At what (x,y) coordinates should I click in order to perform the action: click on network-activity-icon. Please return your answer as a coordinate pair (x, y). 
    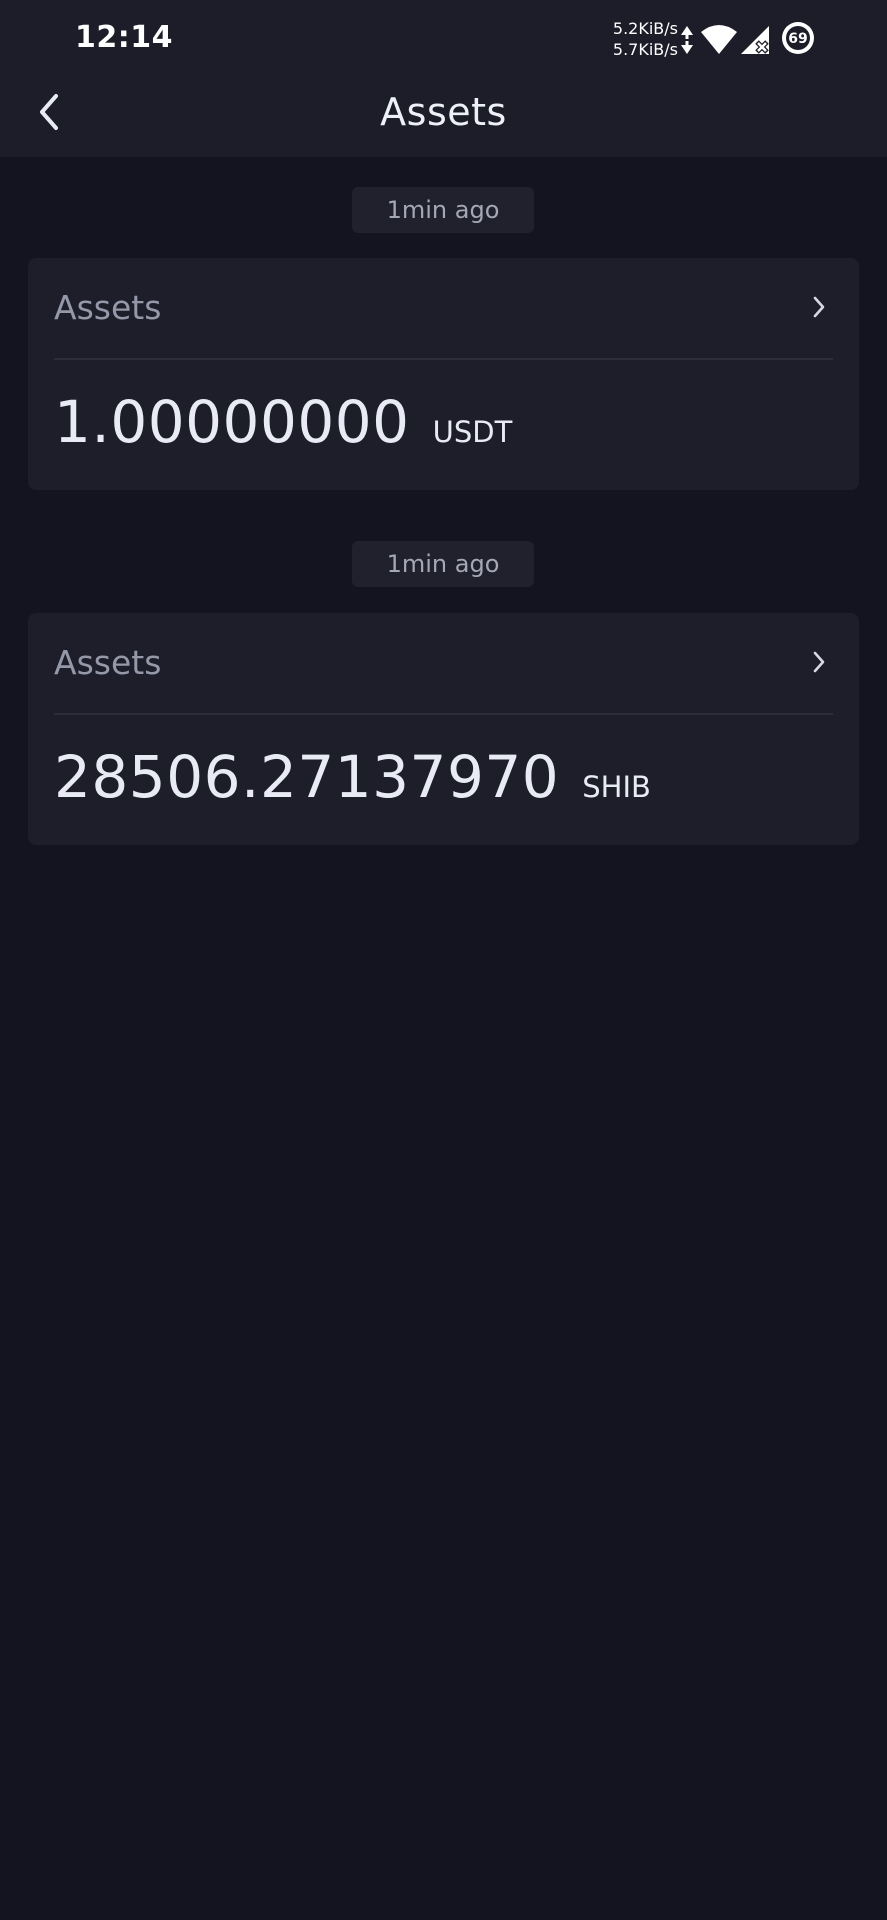
    Looking at the image, I should click on (687, 40).